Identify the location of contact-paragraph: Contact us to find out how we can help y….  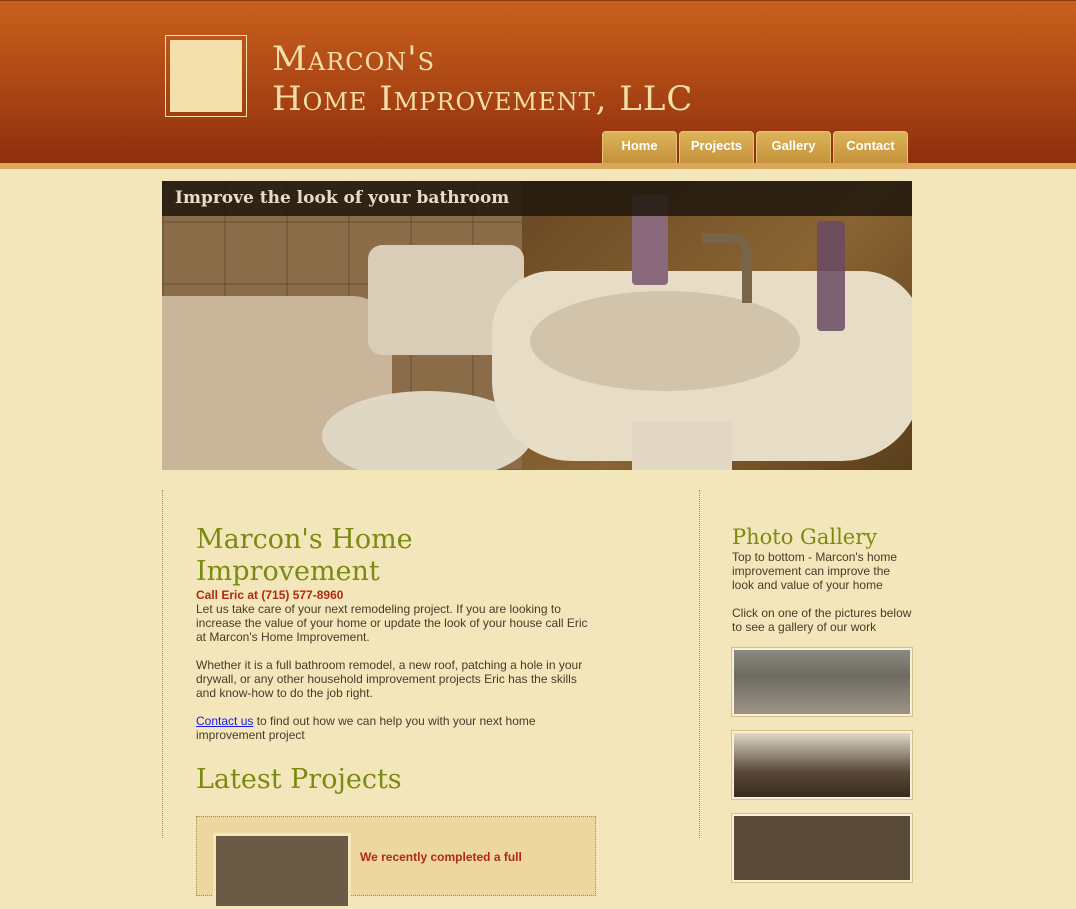
(398, 728).